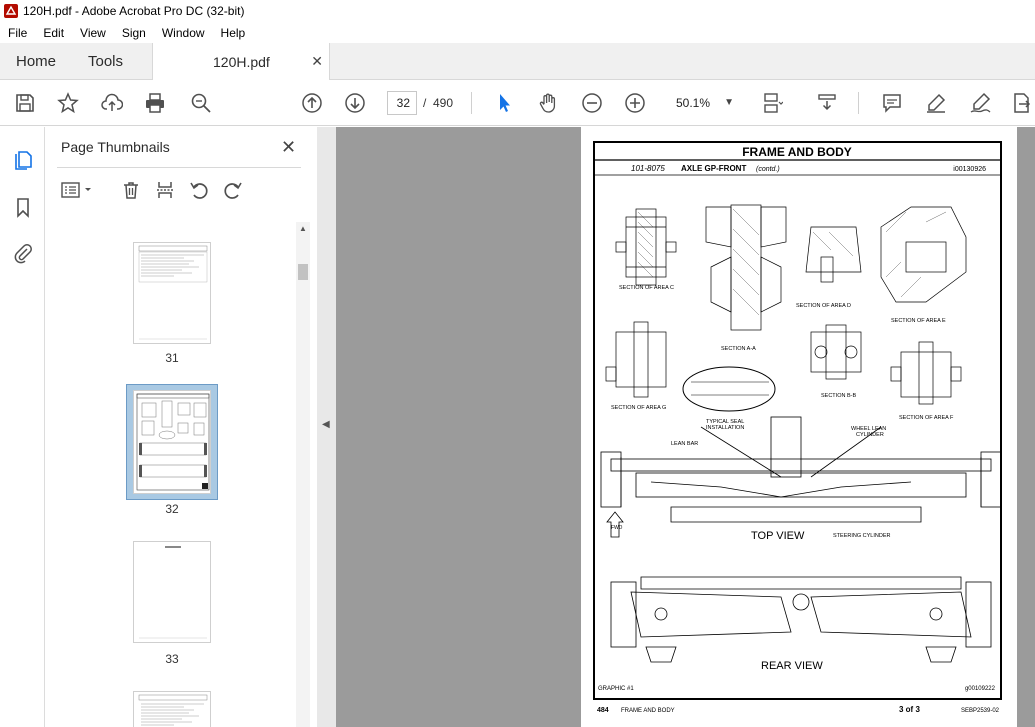 This screenshot has width=1035, height=727. I want to click on pane-splitter: ◀, so click(326, 427).